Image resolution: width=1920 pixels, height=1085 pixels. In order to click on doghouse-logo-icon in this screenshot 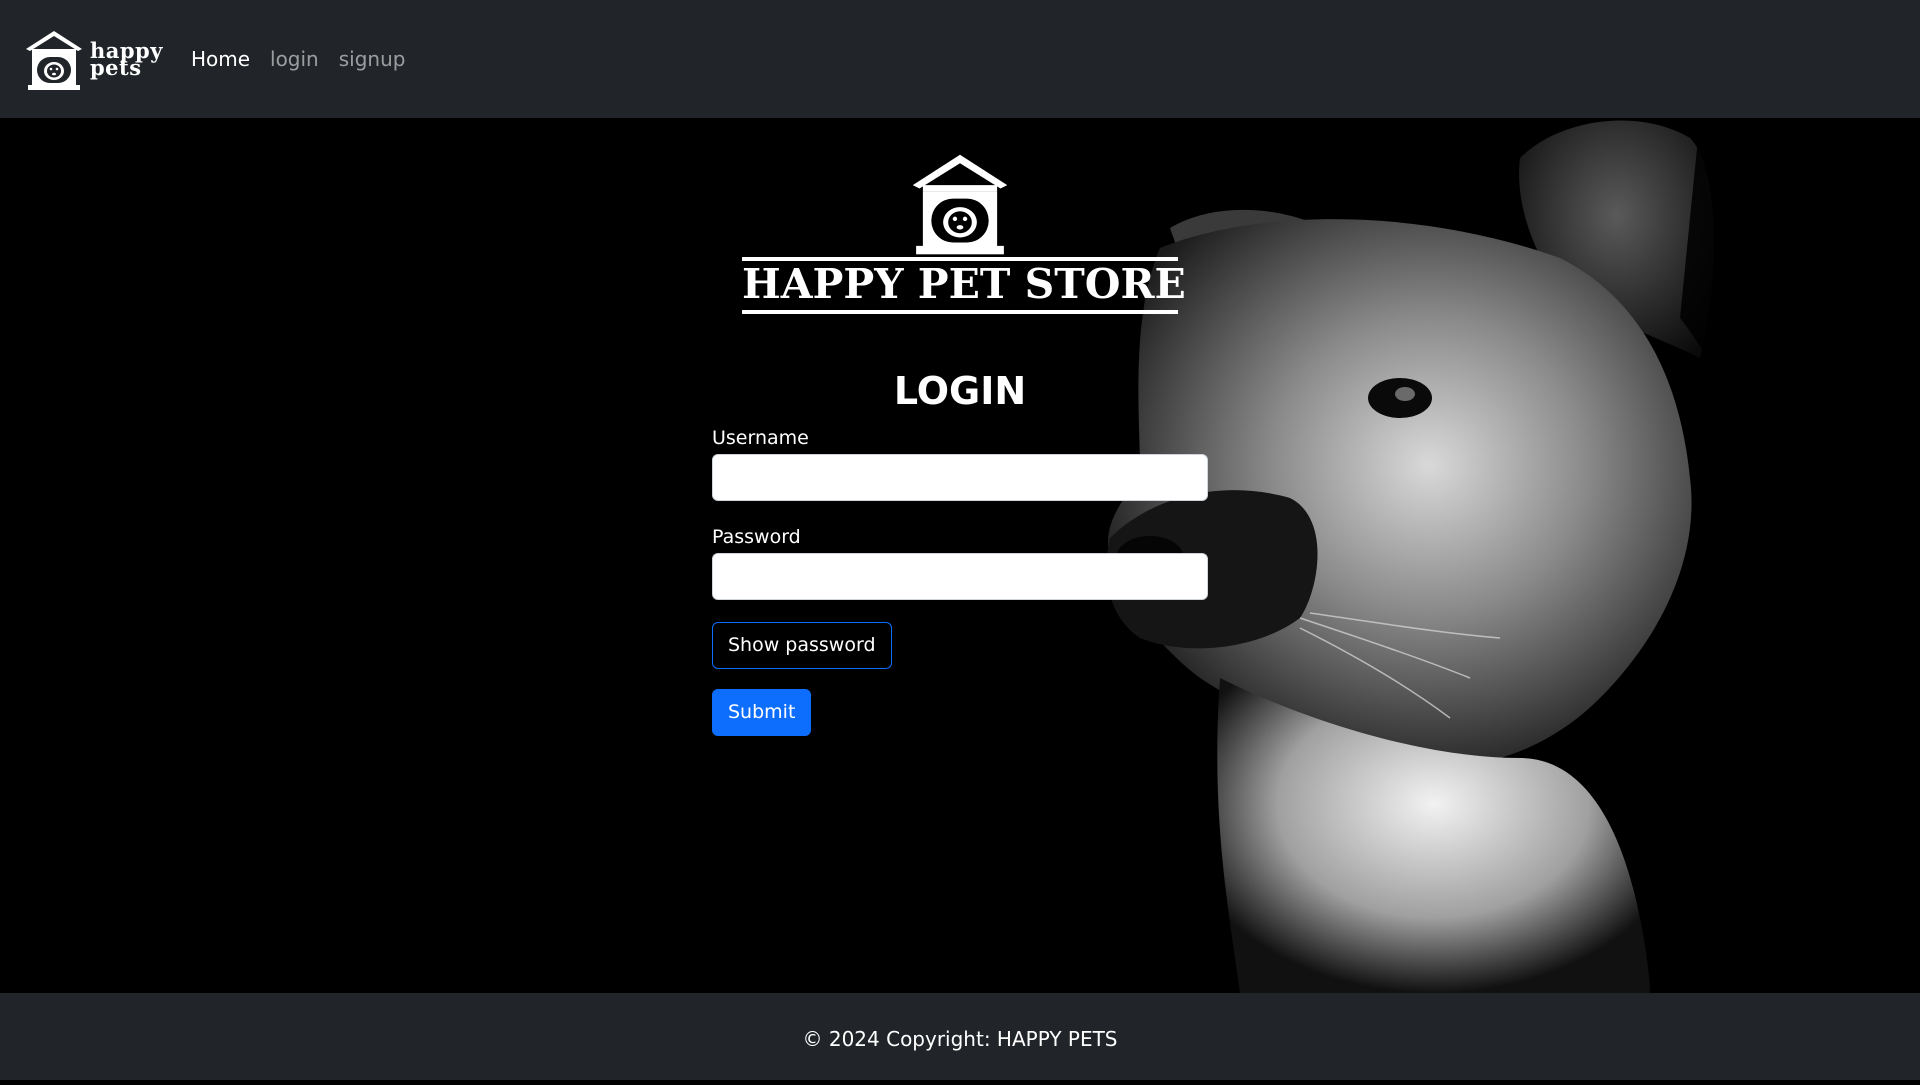, I will do `click(54, 60)`.